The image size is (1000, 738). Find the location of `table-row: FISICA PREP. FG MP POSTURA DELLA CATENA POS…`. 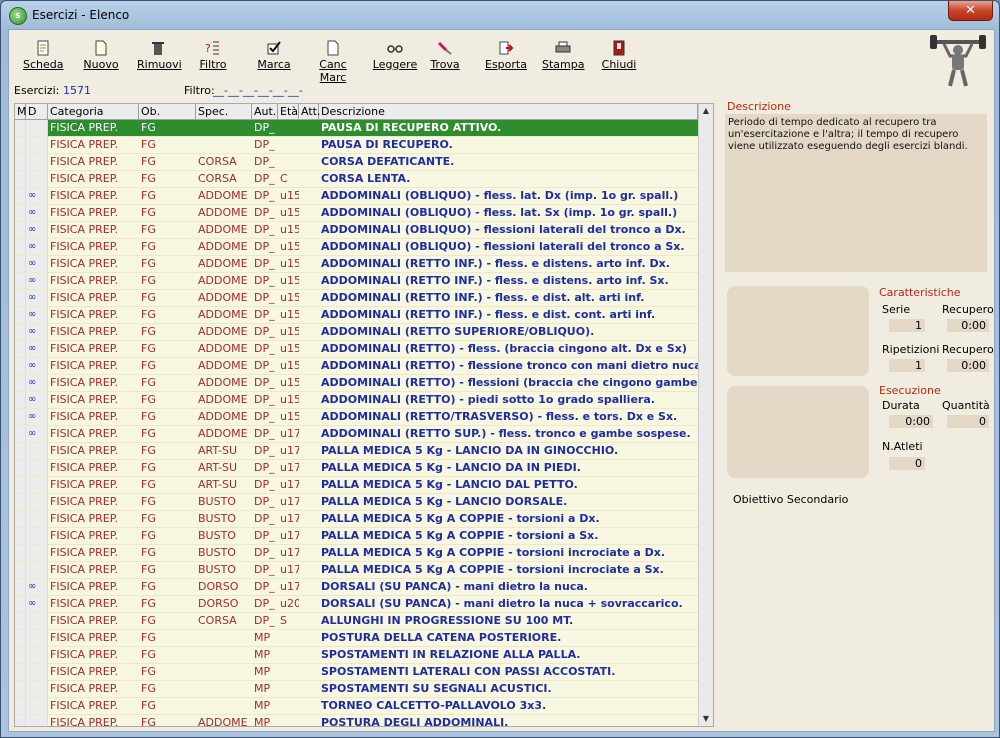

table-row: FISICA PREP. FG MP POSTURA DELLA CATENA POS… is located at coordinates (356, 638).